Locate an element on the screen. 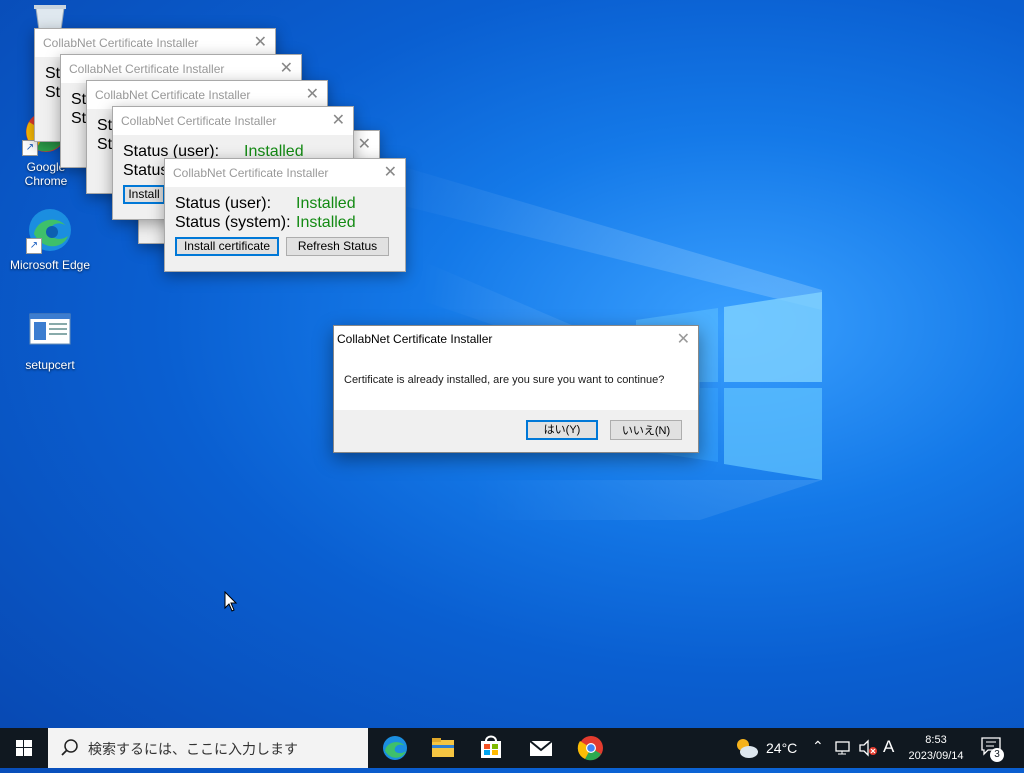  chrome-icon is located at coordinates (590, 748).